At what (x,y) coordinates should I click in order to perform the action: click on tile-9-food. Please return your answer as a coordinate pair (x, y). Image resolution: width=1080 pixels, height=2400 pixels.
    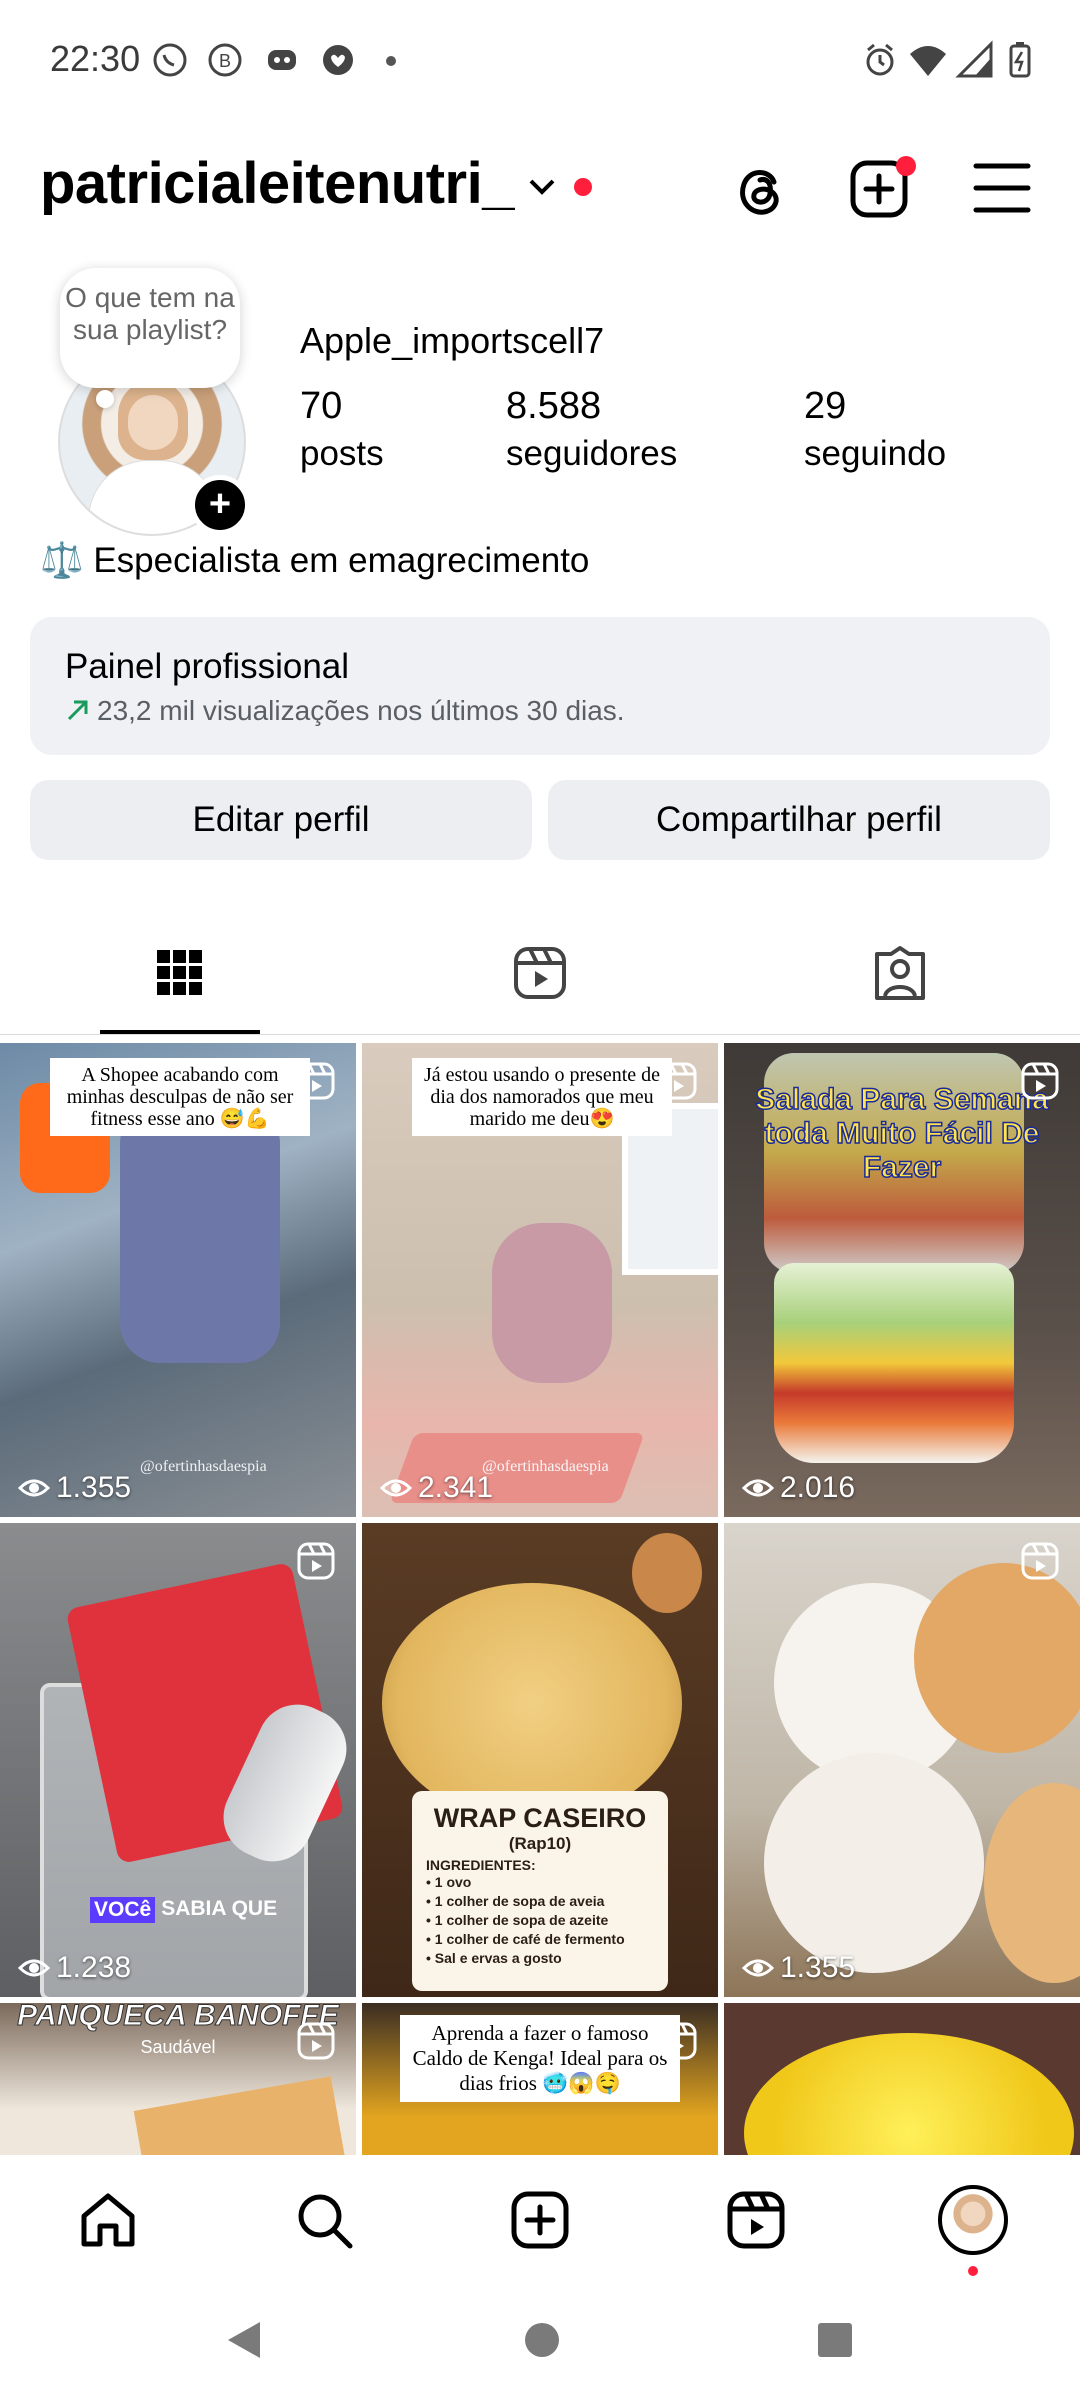
    Looking at the image, I should click on (909, 2094).